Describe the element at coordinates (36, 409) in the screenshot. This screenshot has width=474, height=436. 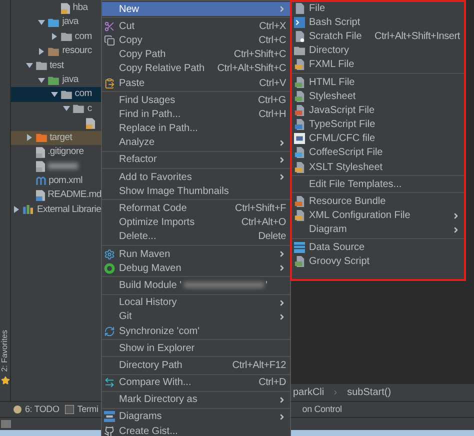
I see `tool-tab: 6: TODO` at that location.